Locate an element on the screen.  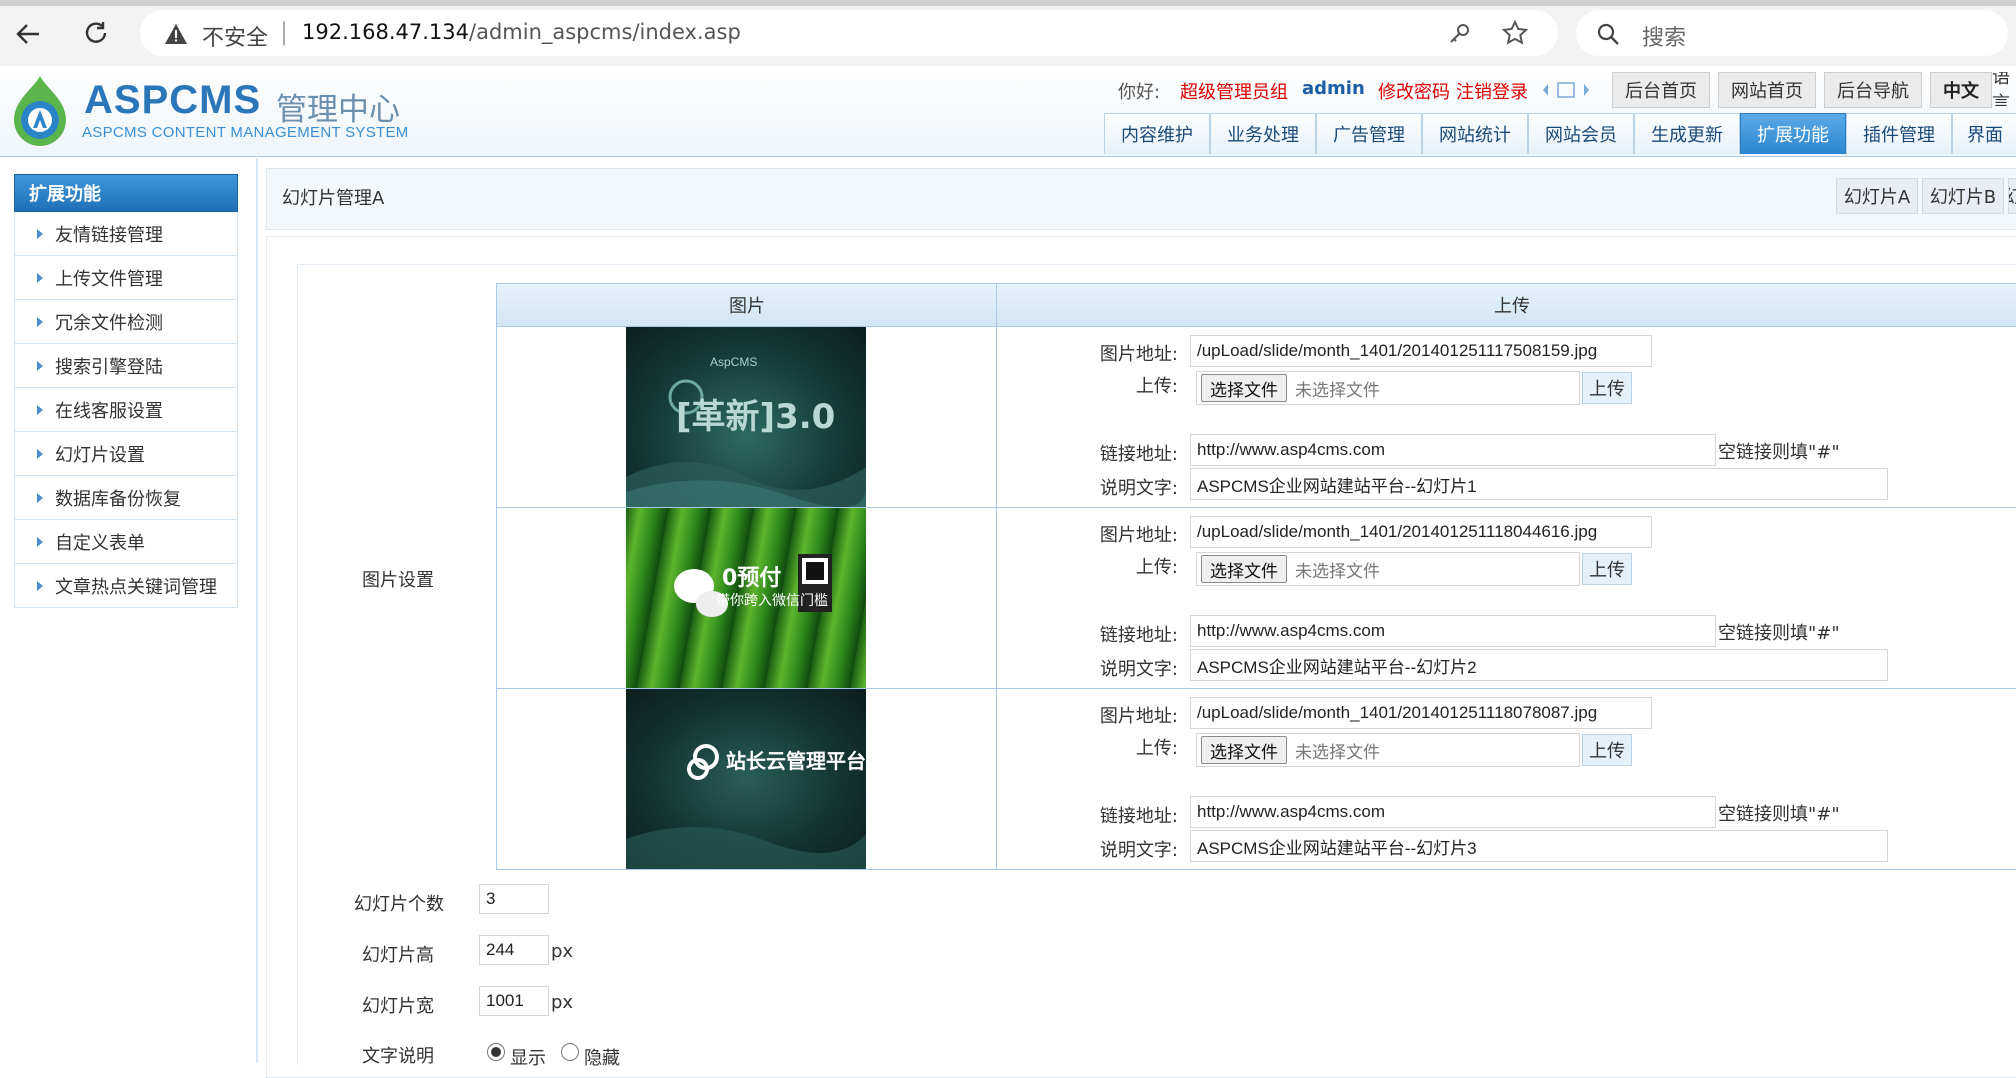
reload-icon is located at coordinates (96, 32).